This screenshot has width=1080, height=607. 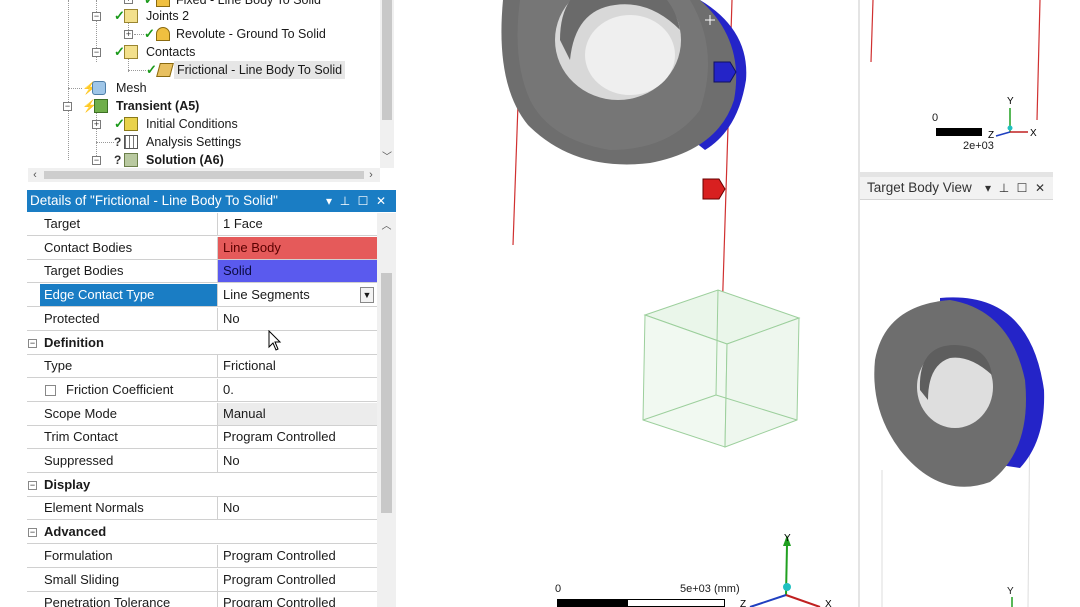 I want to click on property-value: Line Body, so click(x=297, y=247).